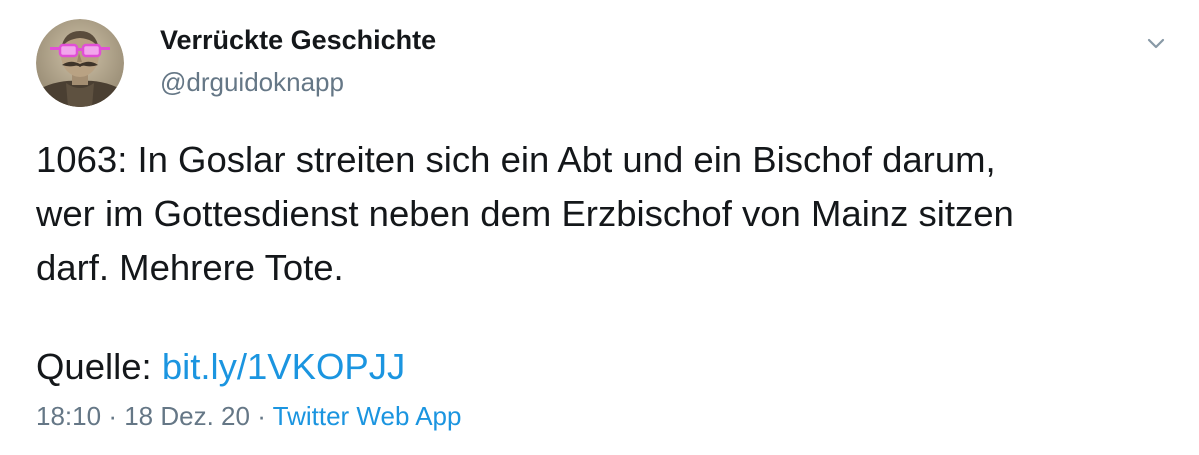  I want to click on chevron-down-icon, so click(1156, 44).